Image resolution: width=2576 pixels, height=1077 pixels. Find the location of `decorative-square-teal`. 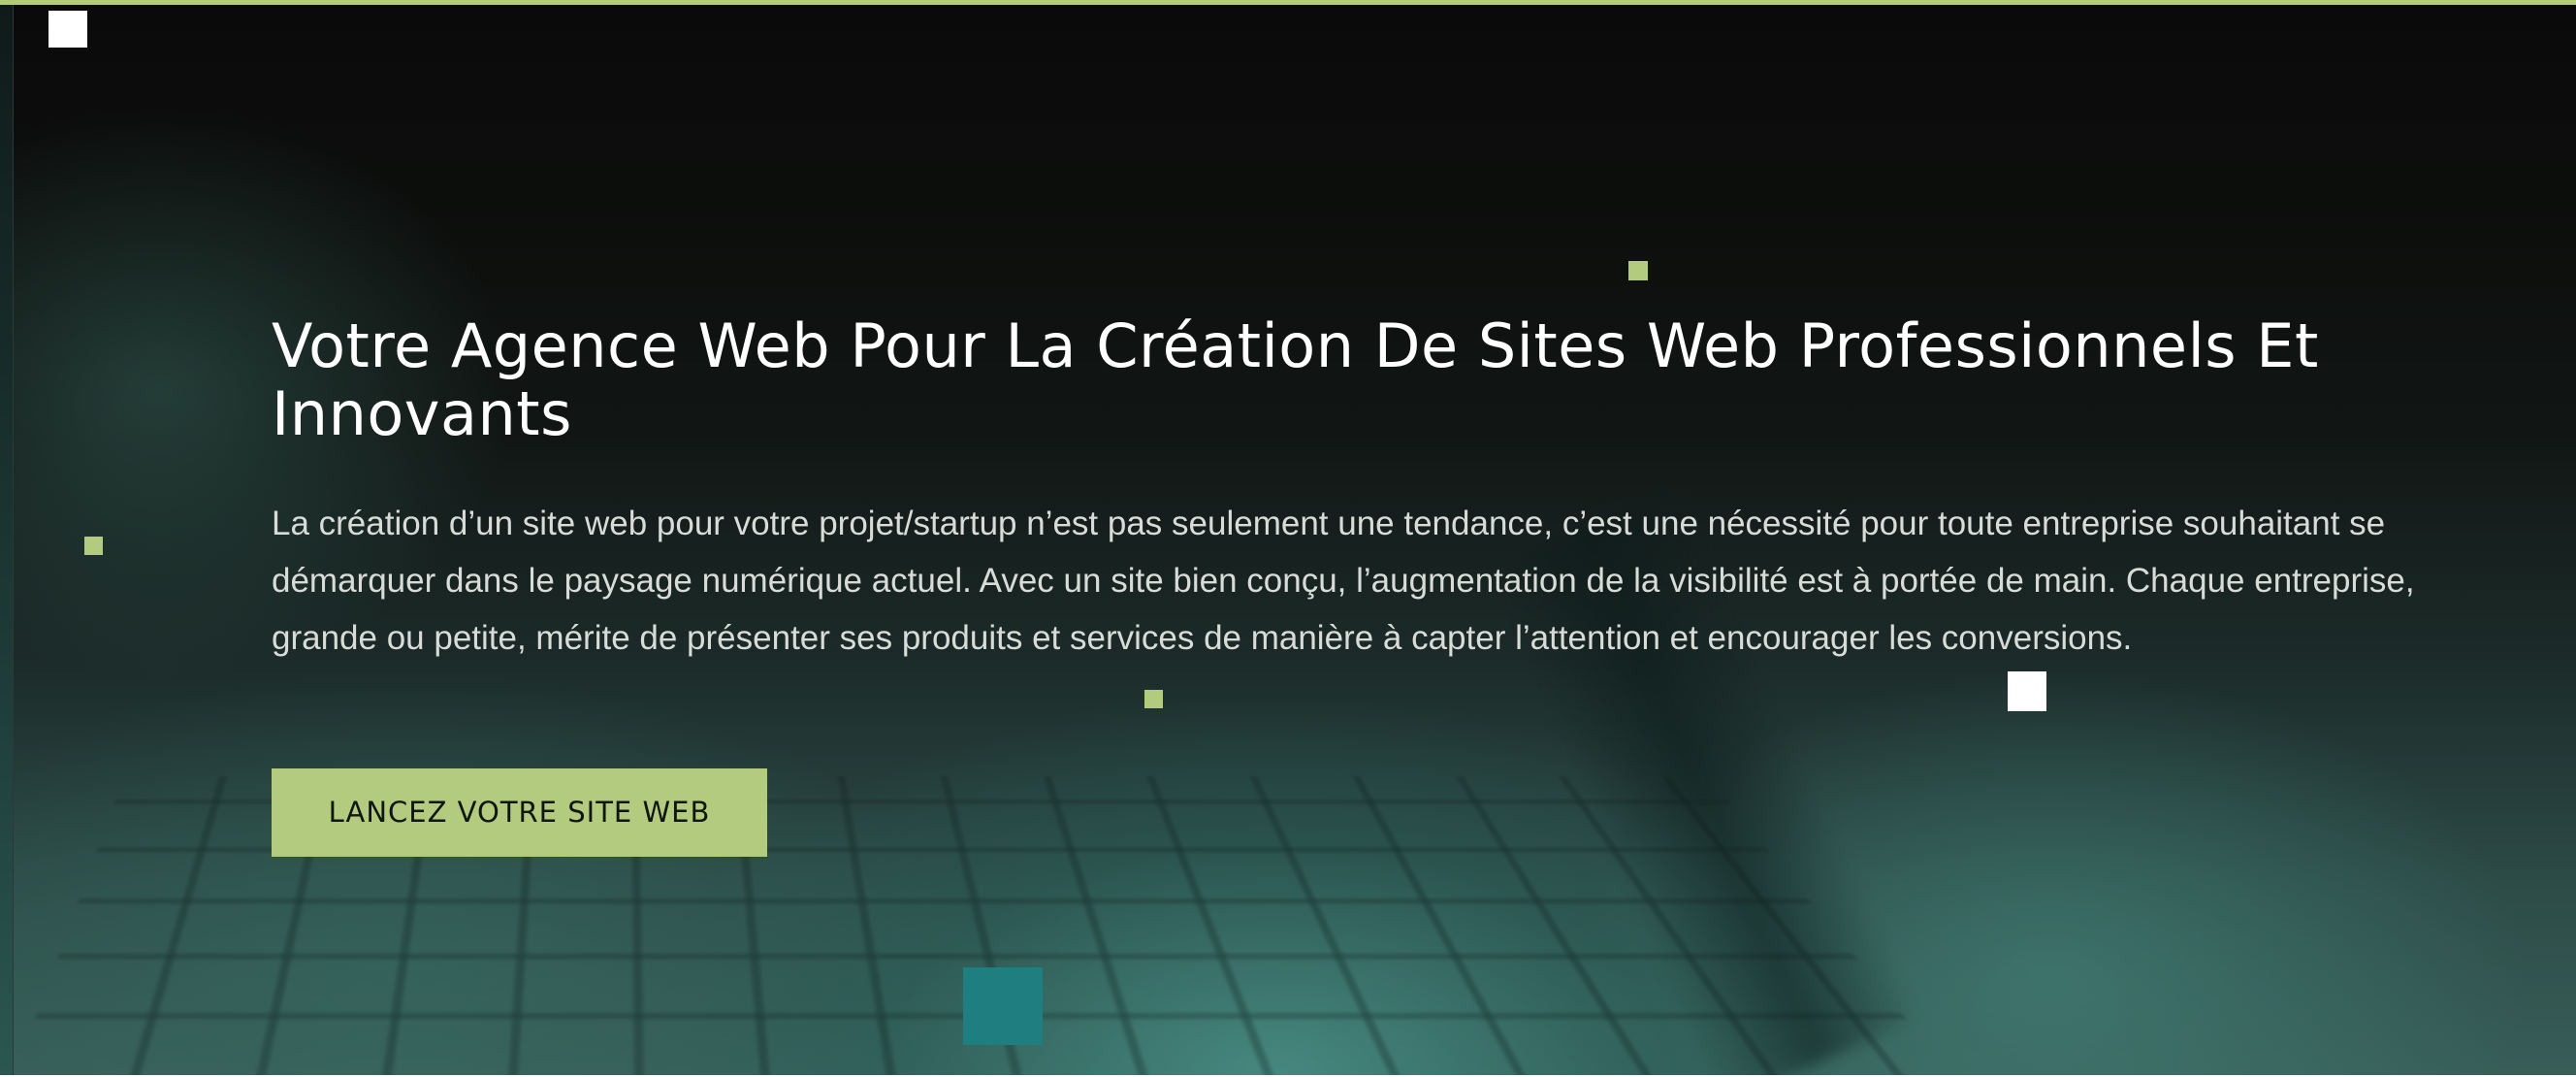

decorative-square-teal is located at coordinates (1003, 1006).